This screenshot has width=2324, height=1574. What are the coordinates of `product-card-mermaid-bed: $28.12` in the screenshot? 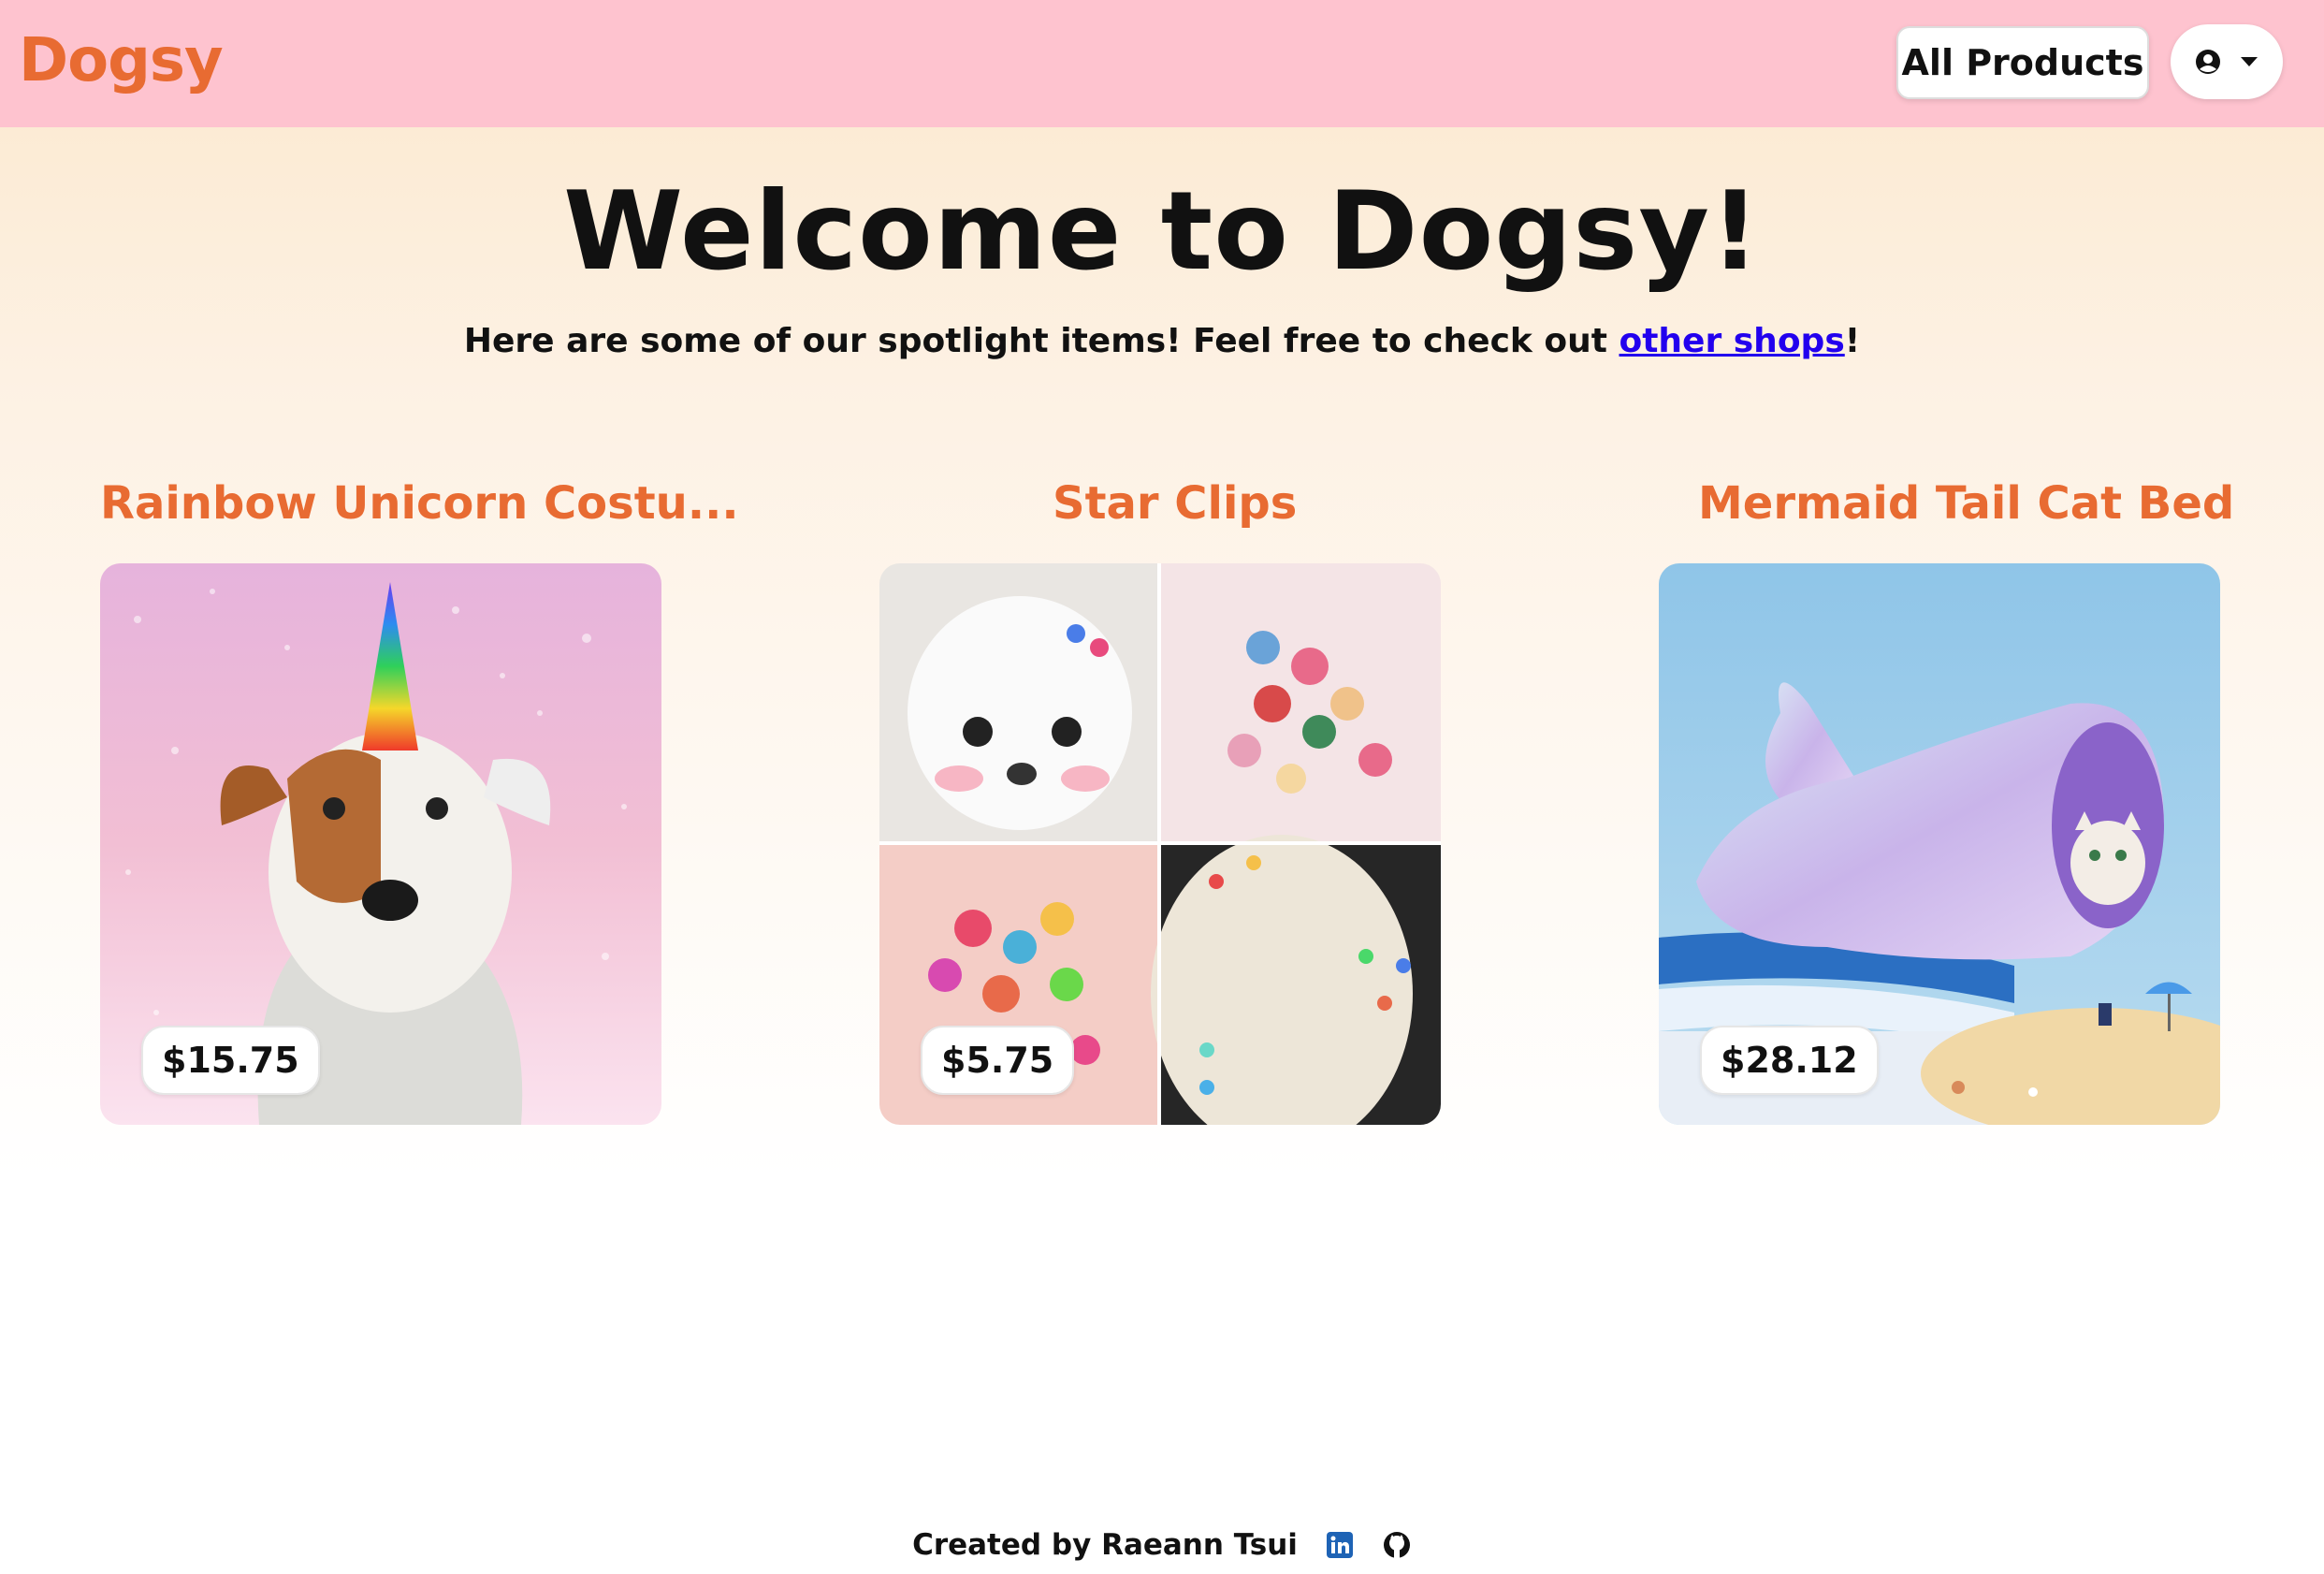 It's located at (1939, 844).